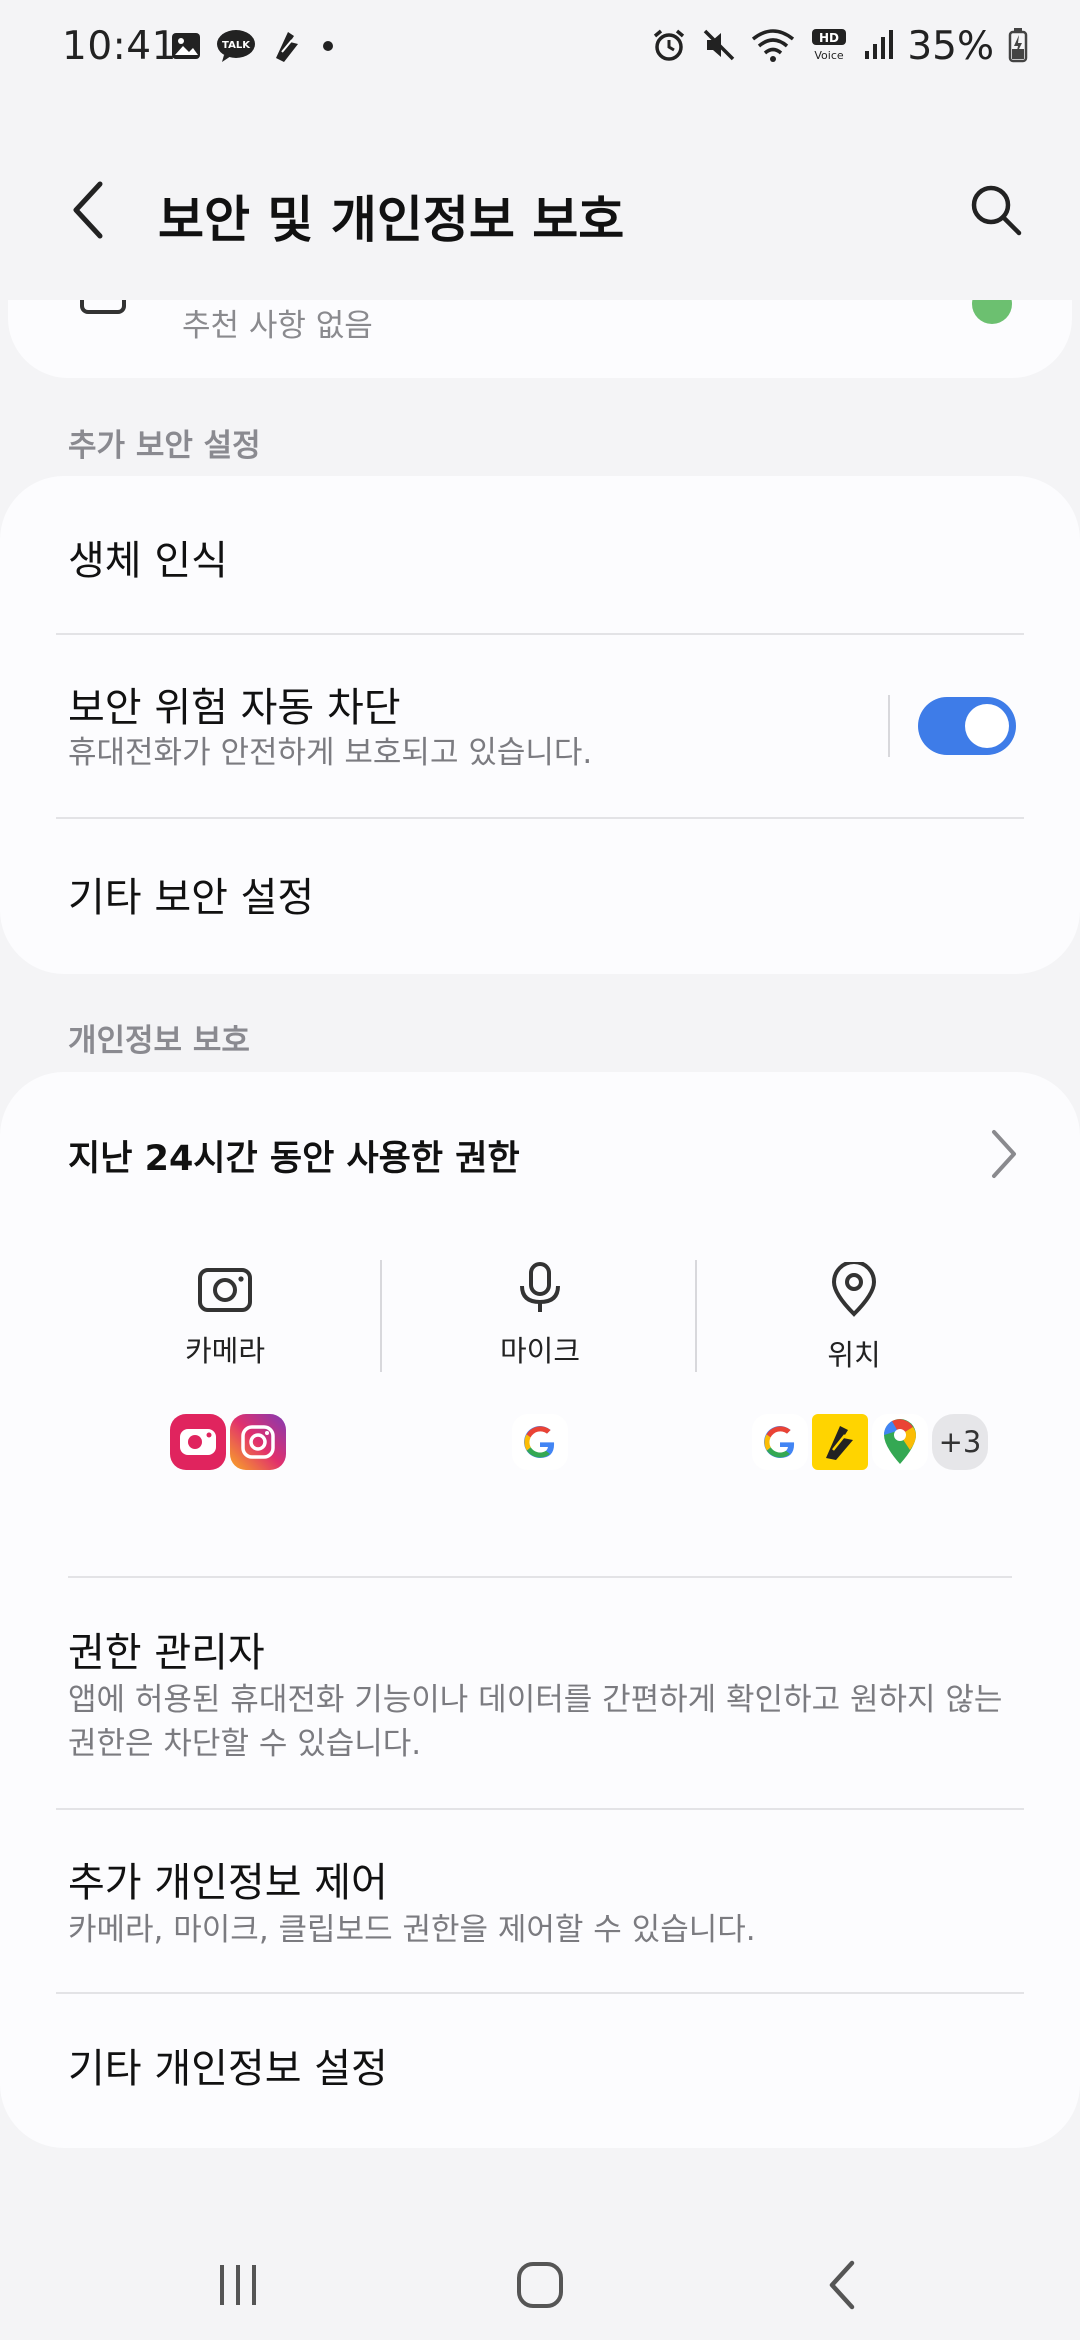 Image resolution: width=1080 pixels, height=2340 pixels. I want to click on additional-privacy-controls-title: 추가 개인정보 제어, so click(228, 1883).